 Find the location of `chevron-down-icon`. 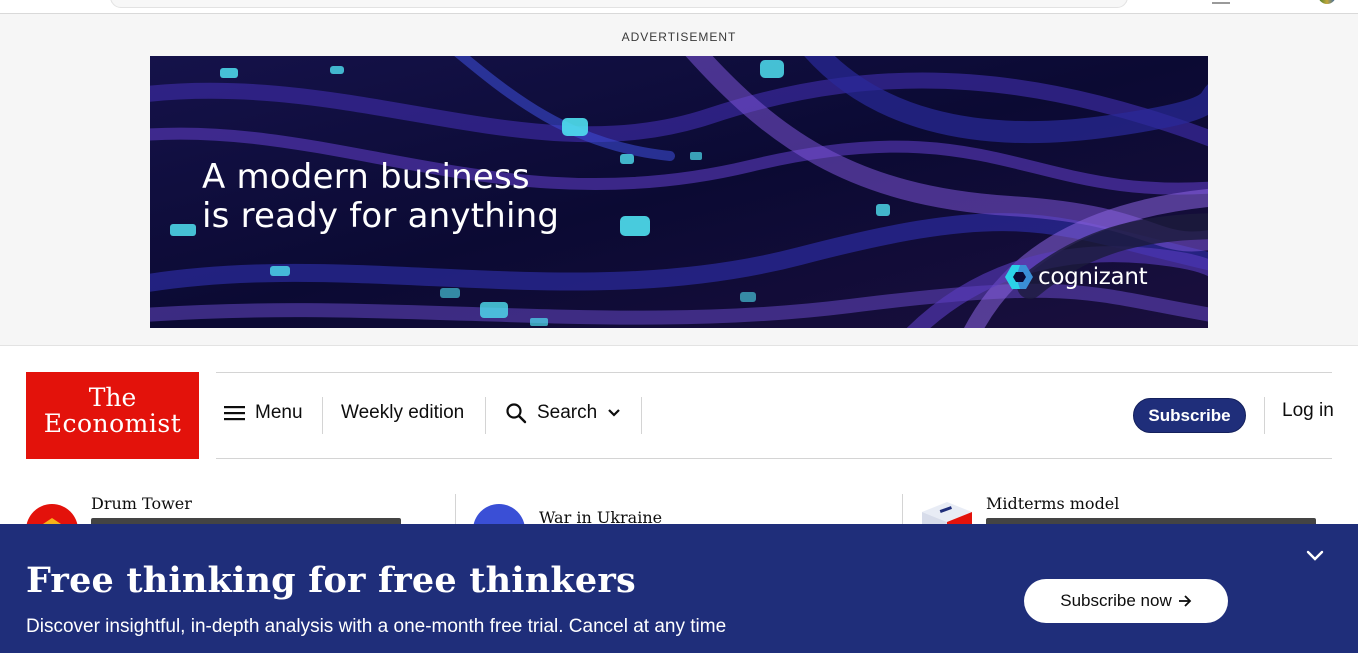

chevron-down-icon is located at coordinates (614, 413).